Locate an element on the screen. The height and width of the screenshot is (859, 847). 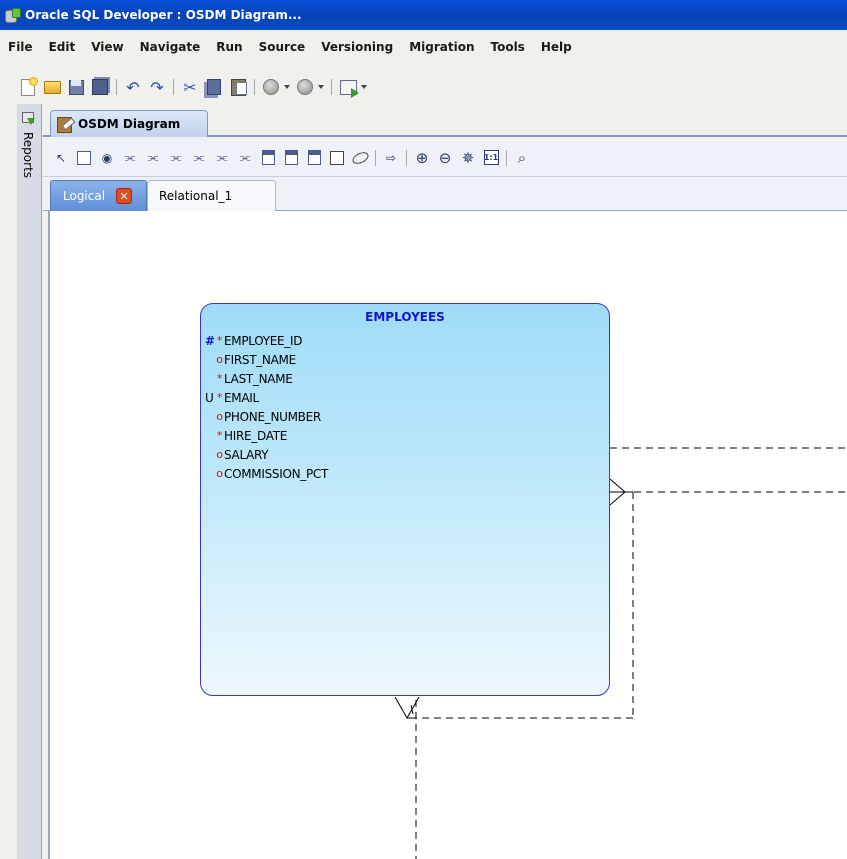
engineer-button: ⇨ is located at coordinates (391, 158).